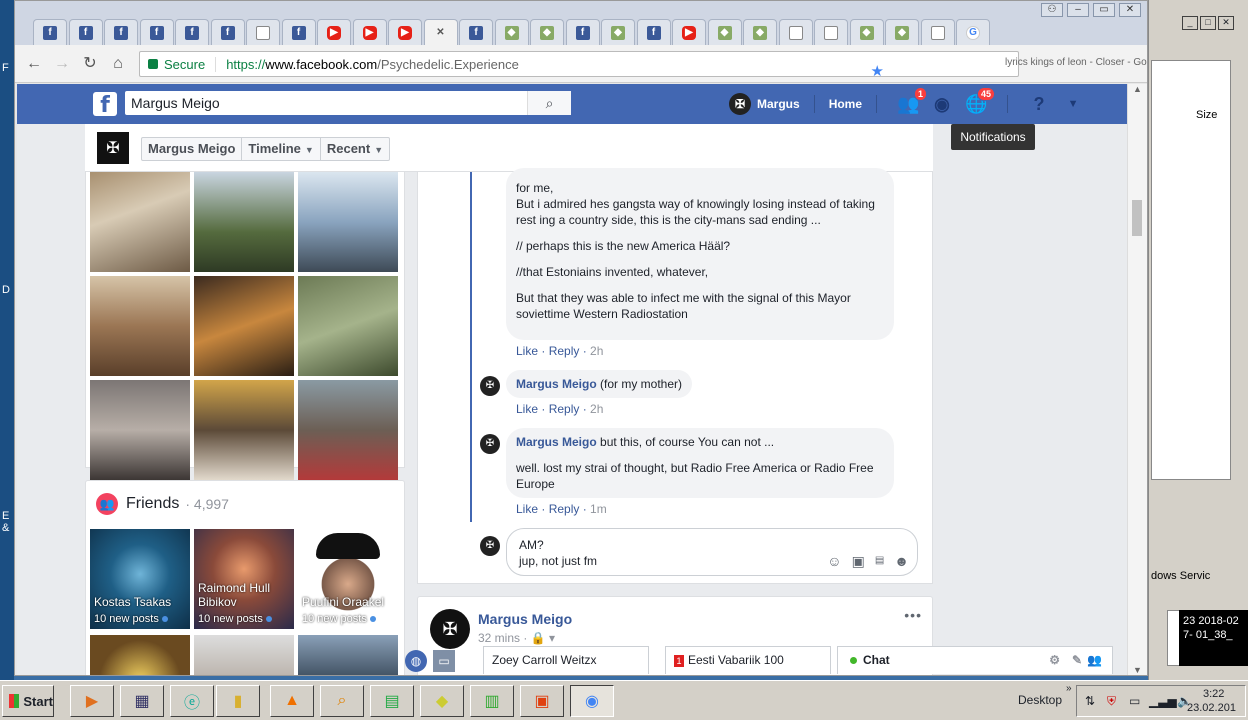  What do you see at coordinates (858, 561) in the screenshot?
I see `camera-icon: ▣` at bounding box center [858, 561].